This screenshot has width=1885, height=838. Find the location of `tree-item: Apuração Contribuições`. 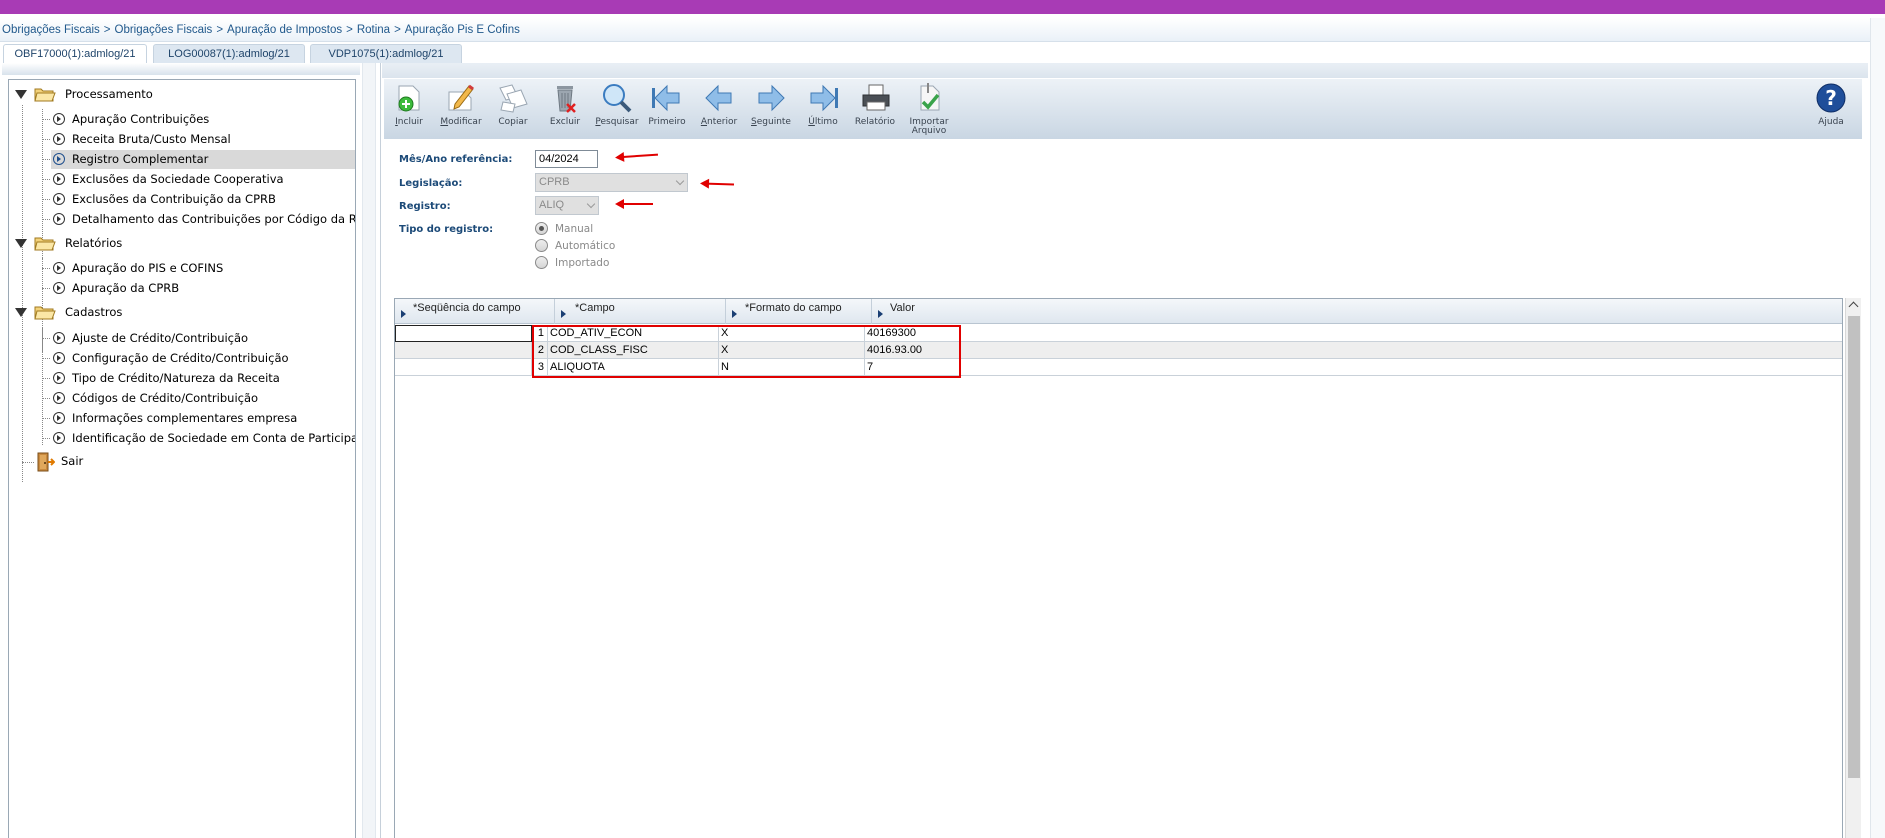

tree-item: Apuração Contribuições is located at coordinates (203, 119).